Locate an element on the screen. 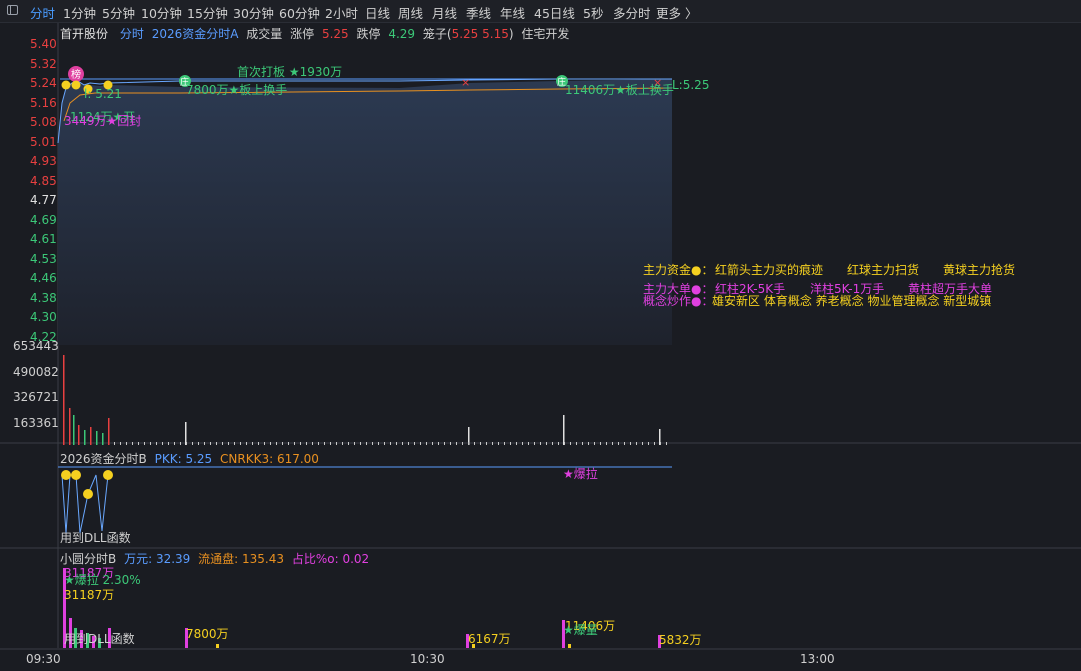 The height and width of the screenshot is (671, 1081). price-tick-label: 4.46 is located at coordinates (43, 278).